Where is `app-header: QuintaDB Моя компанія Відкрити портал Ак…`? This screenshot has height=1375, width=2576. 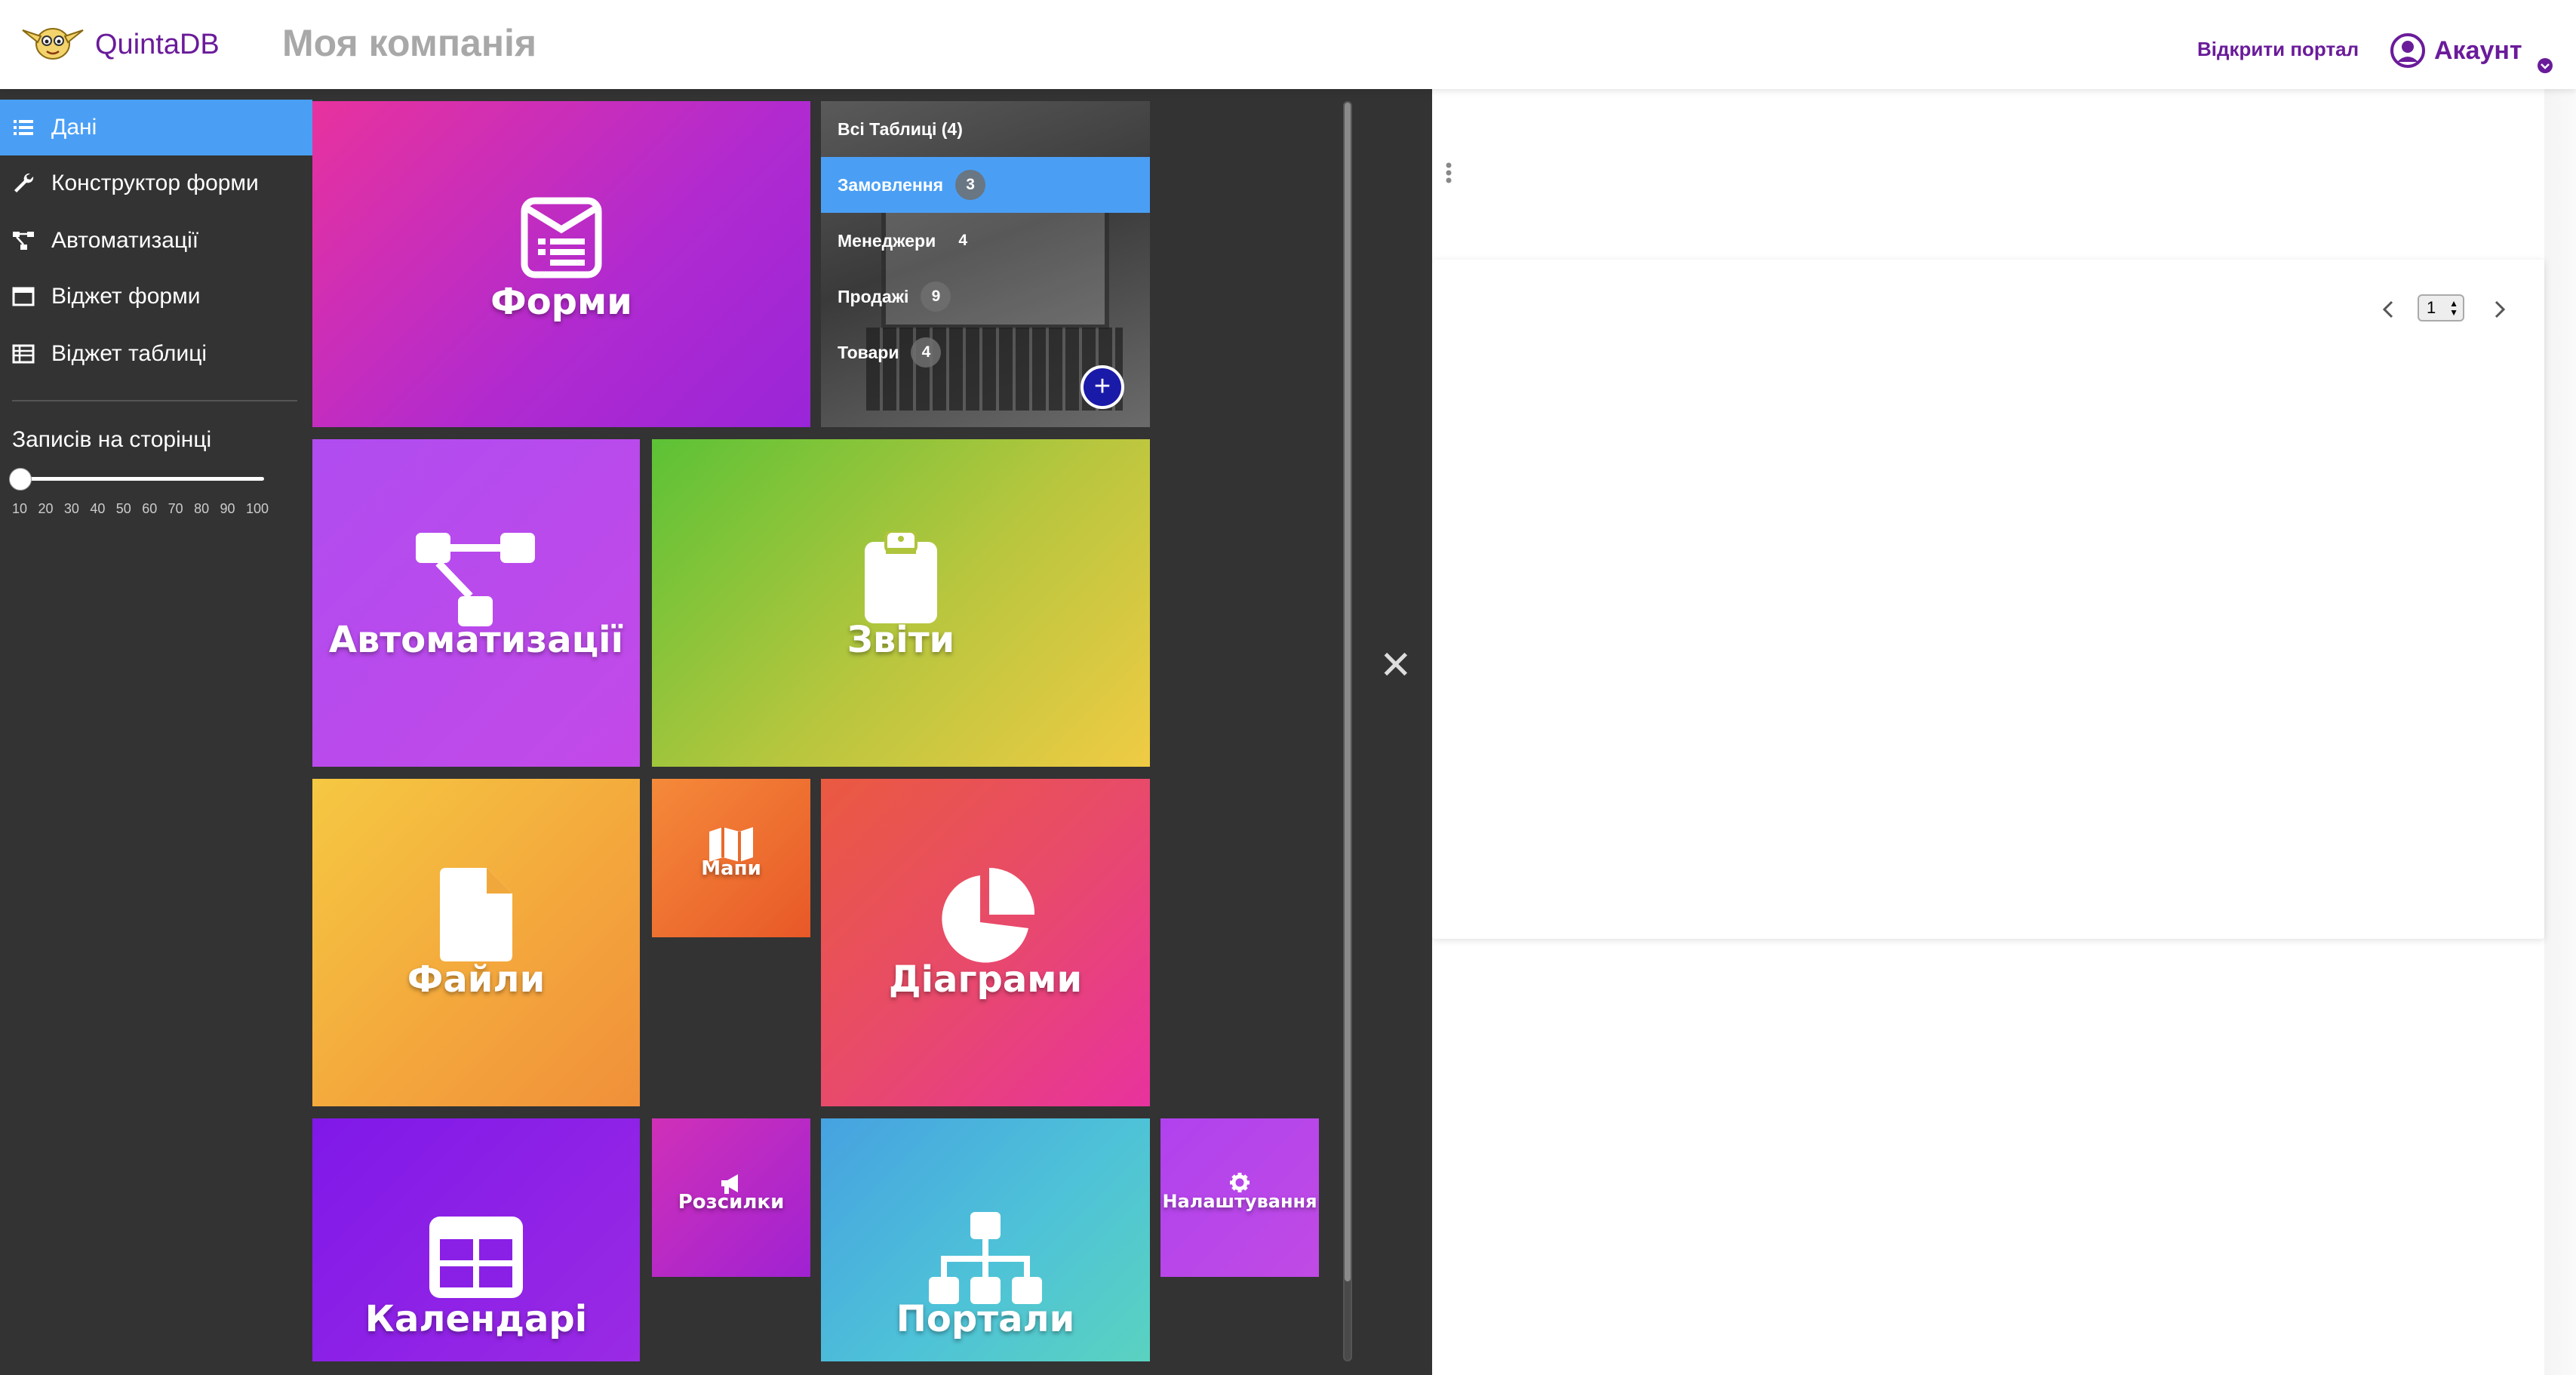
app-header: QuintaDB Моя компанія Відкрити портал Ак… is located at coordinates (1288, 44).